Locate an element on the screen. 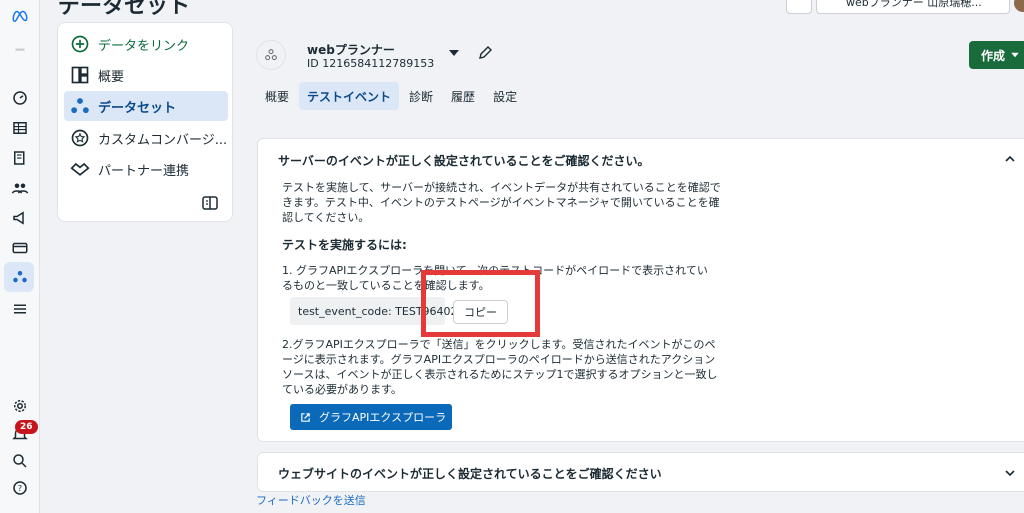 The image size is (1024, 513). meta-logo-icon is located at coordinates (20, 16).